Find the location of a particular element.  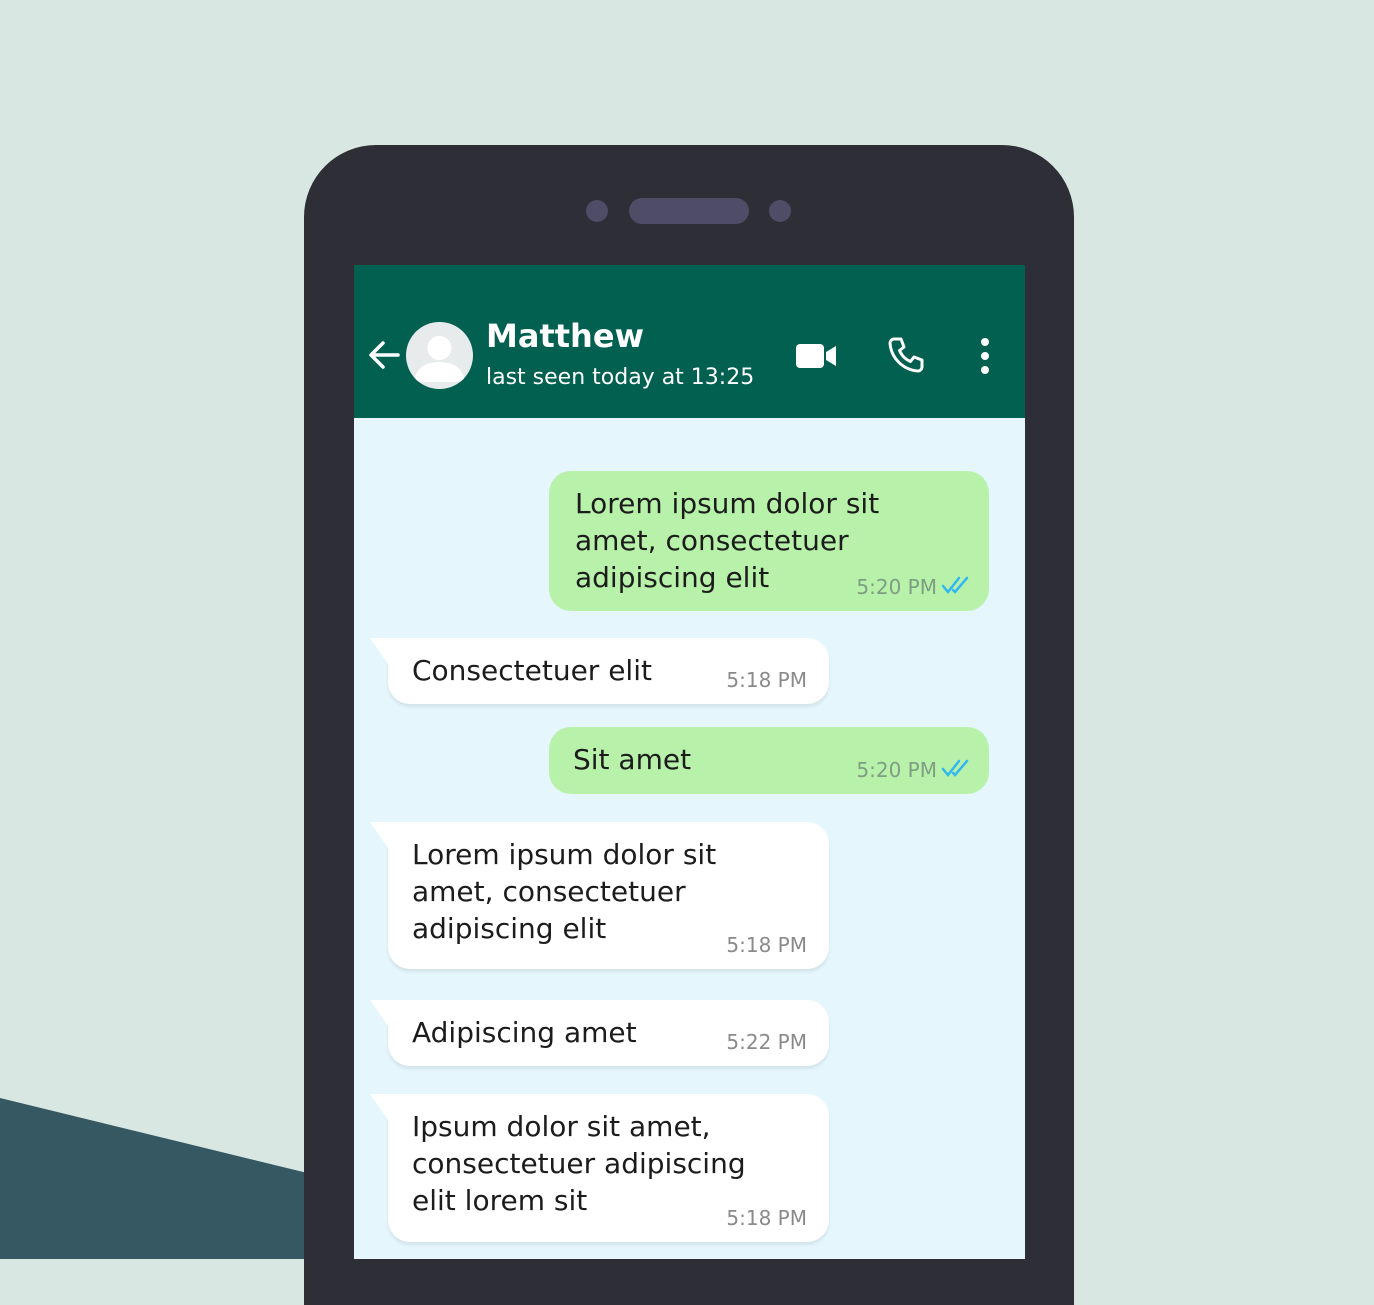

earpiece-speaker is located at coordinates (689, 211).